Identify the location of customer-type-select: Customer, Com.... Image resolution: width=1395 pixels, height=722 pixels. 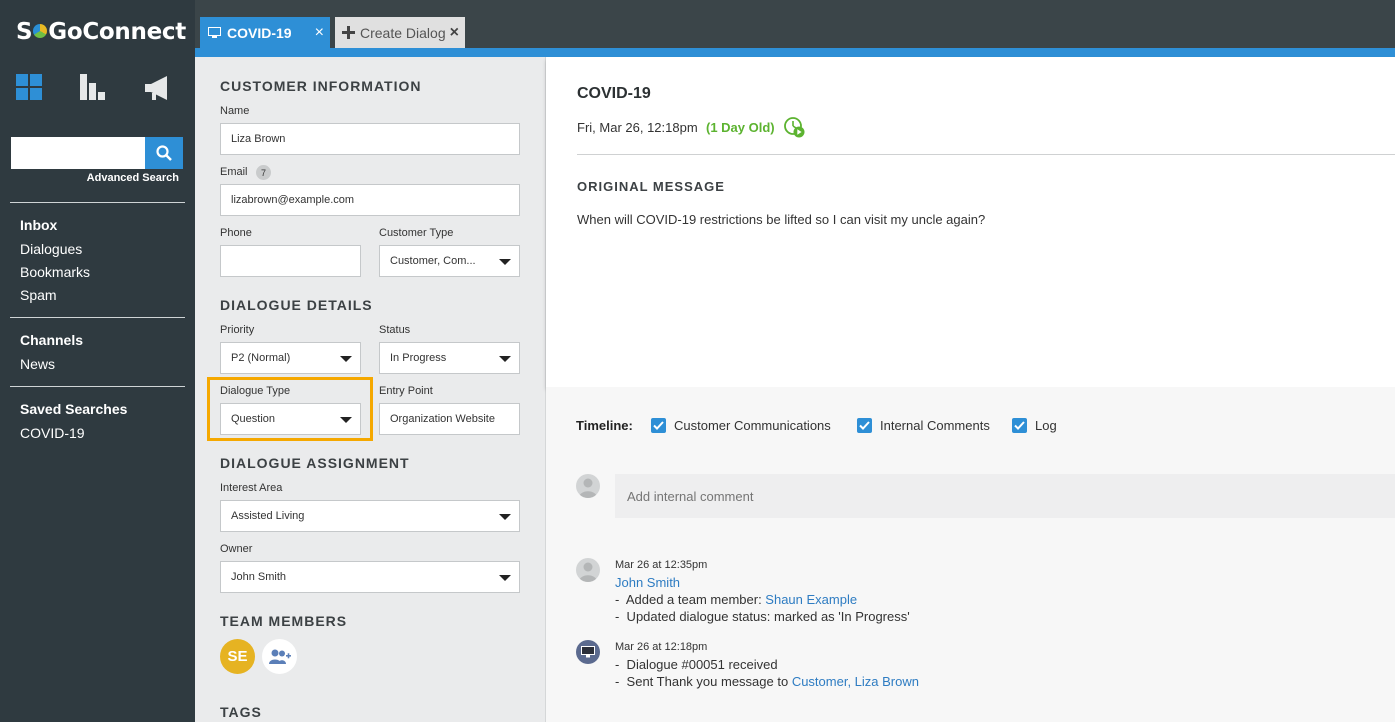
(449, 261).